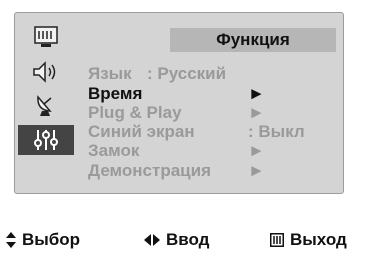 This screenshot has height=263, width=376. I want to click on menu-item-label: Язык, so click(110, 73).